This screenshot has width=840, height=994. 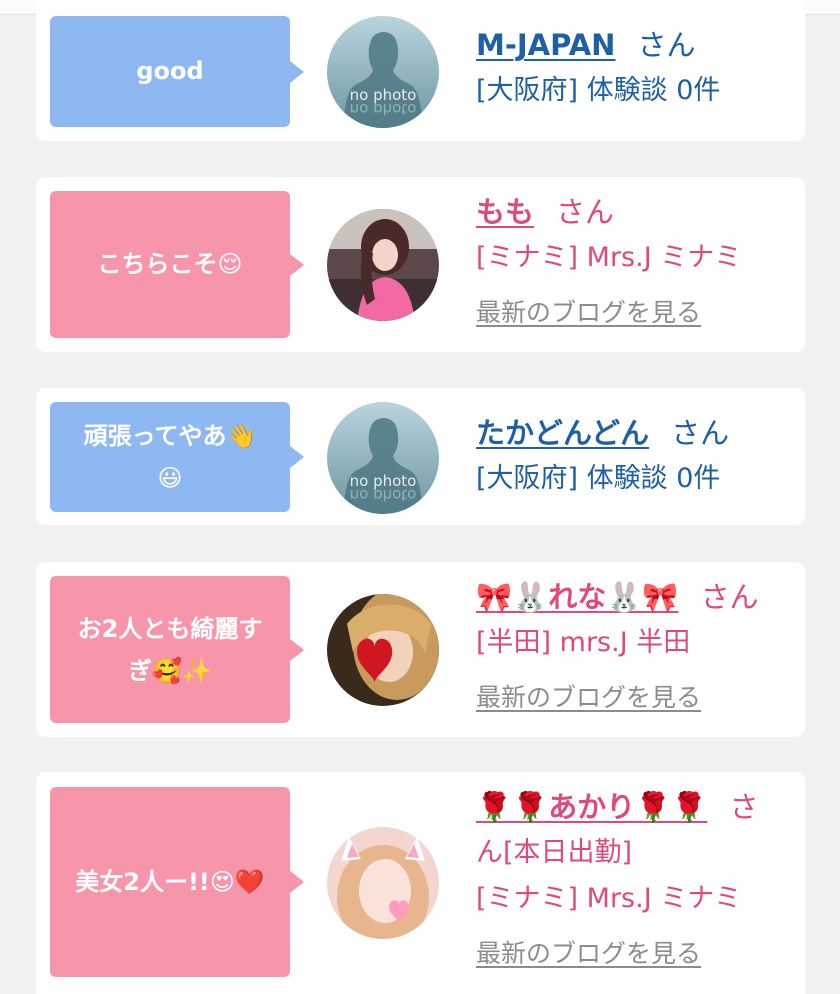 I want to click on user-info: もも さん [ミナミ] Mrs.J ミナミ 最新のブログを見る, so click(x=638, y=261).